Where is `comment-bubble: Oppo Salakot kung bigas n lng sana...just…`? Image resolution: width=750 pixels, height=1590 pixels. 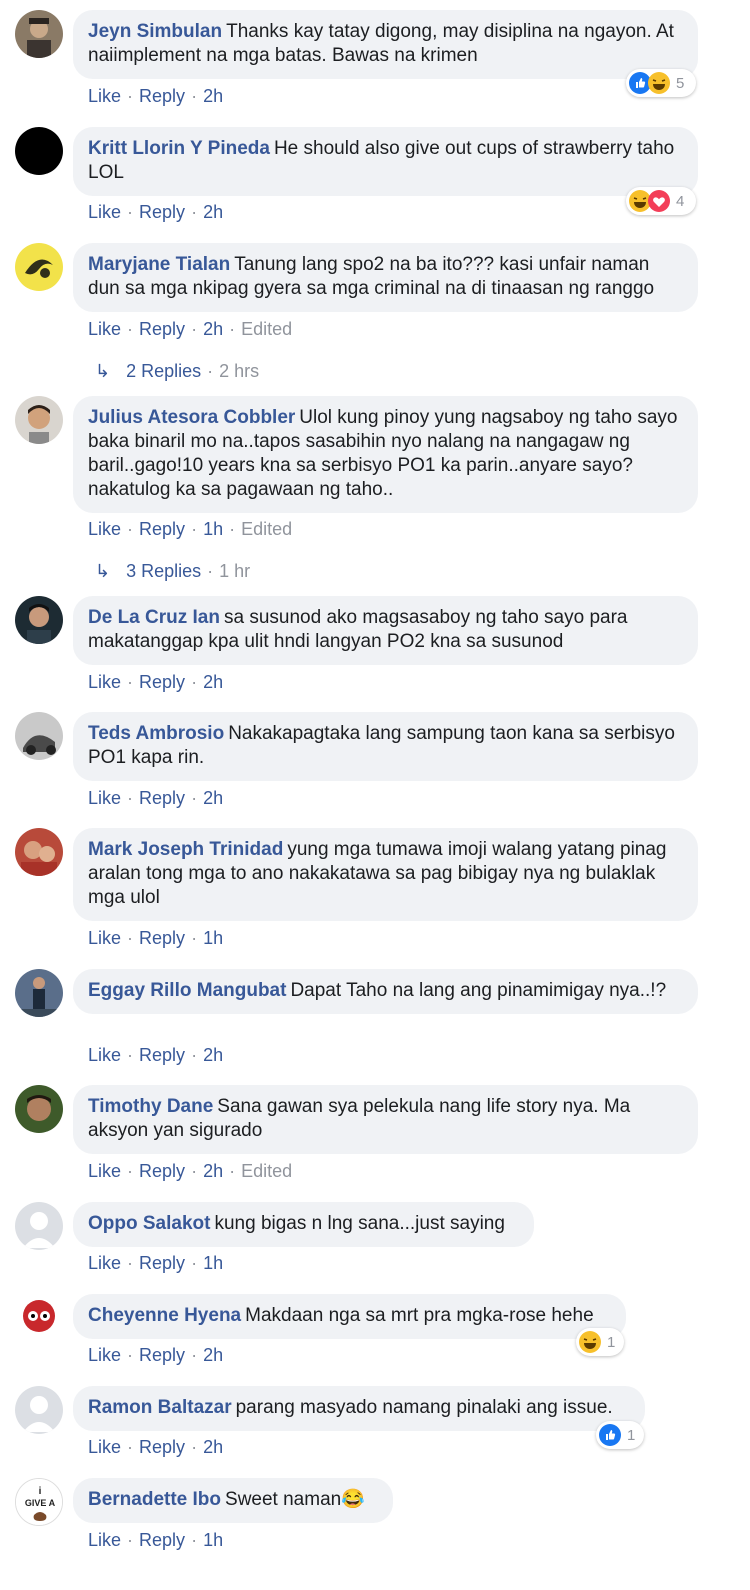 comment-bubble: Oppo Salakot kung bigas n lng sana...just… is located at coordinates (303, 1224).